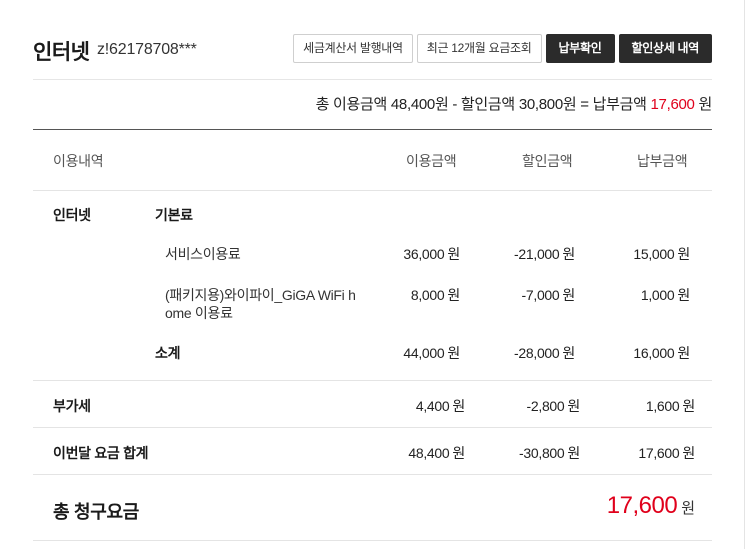 This screenshot has width=745, height=549. What do you see at coordinates (642, 505) in the screenshot?
I see `grand-total-value: 17,600` at bounding box center [642, 505].